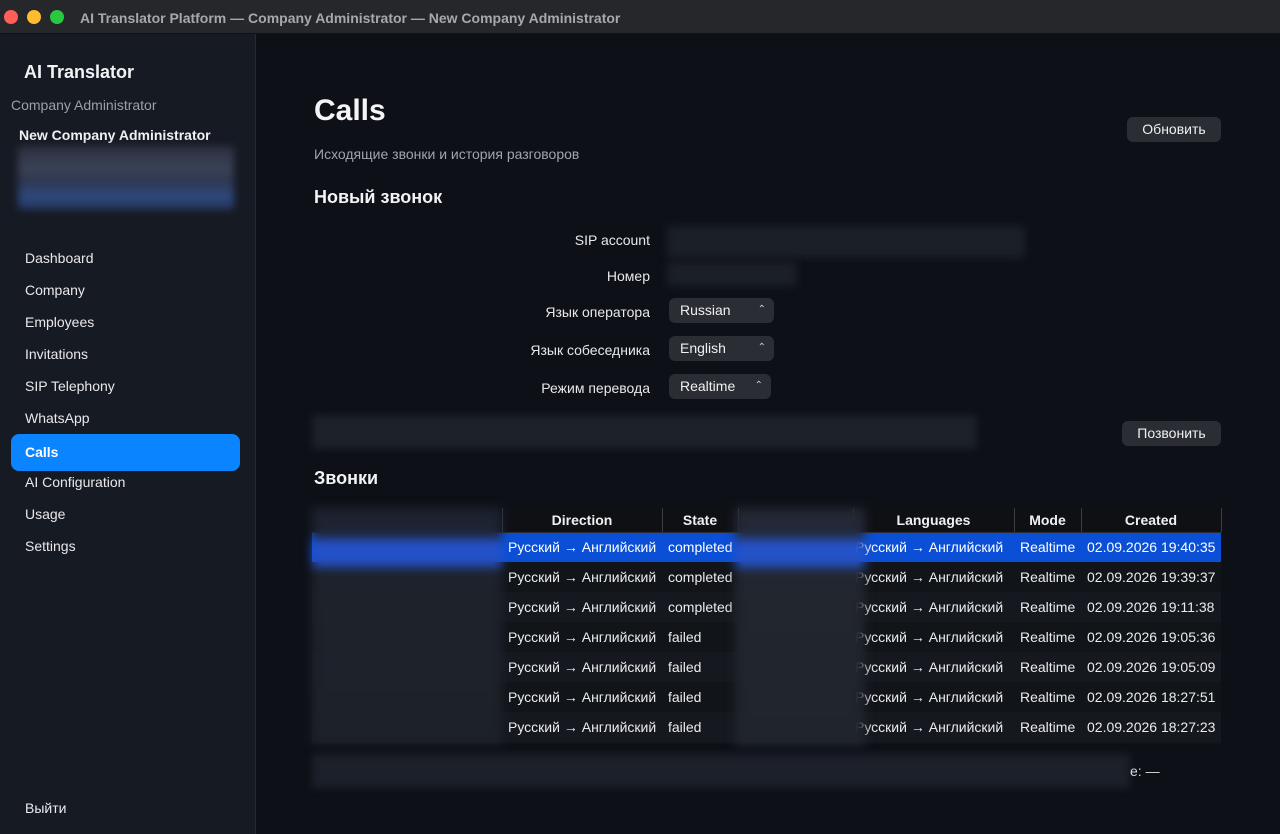  Describe the element at coordinates (125, 482) in the screenshot. I see `sidebar-item-ai-configuration: AI Configuration` at that location.